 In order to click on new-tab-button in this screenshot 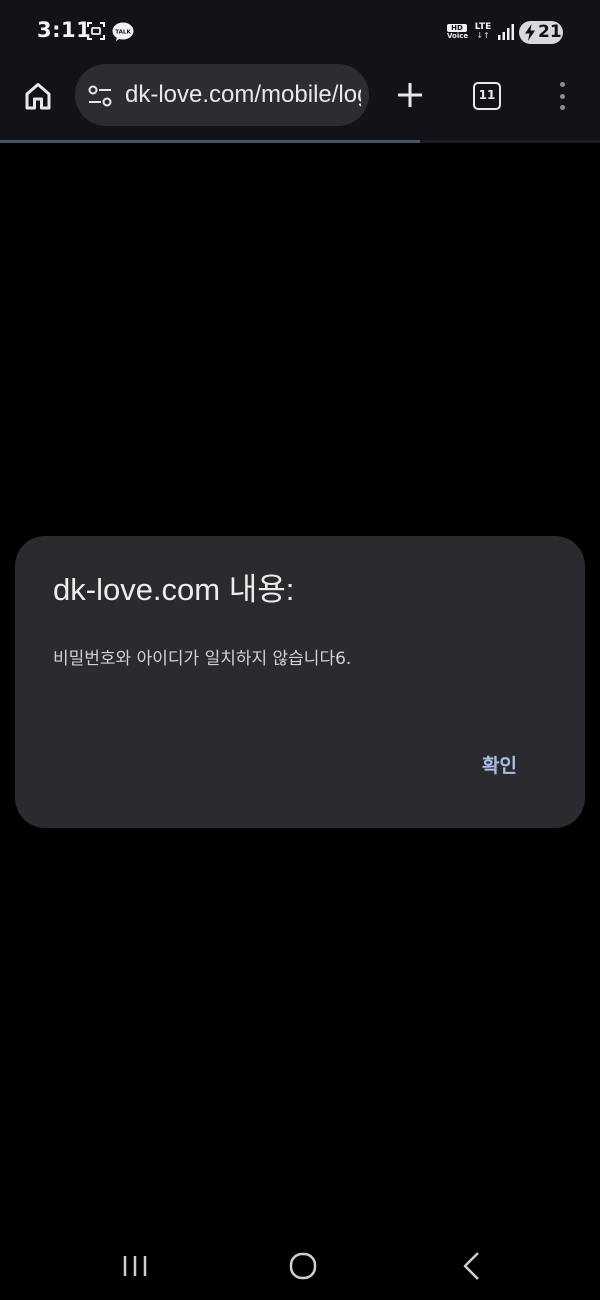, I will do `click(410, 95)`.